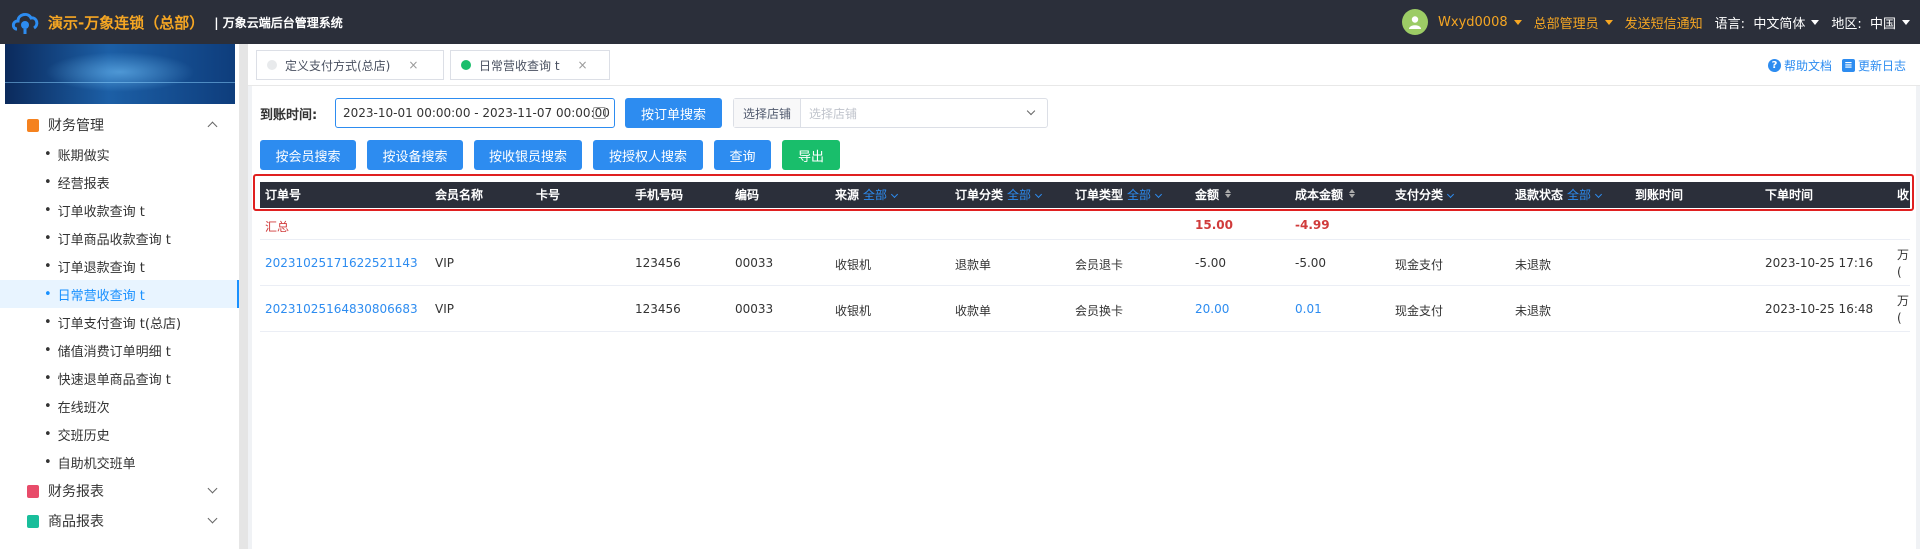 Image resolution: width=1920 pixels, height=549 pixels. I want to click on store-select-placeholder: 选择店铺, so click(833, 113).